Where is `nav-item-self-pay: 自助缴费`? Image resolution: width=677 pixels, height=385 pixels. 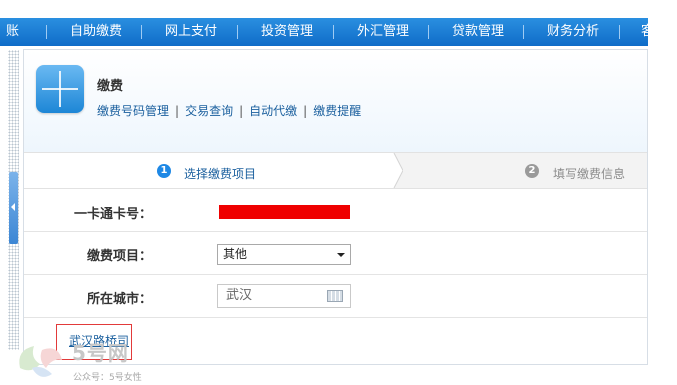
nav-item-self-pay: 自助缴费 is located at coordinates (96, 32).